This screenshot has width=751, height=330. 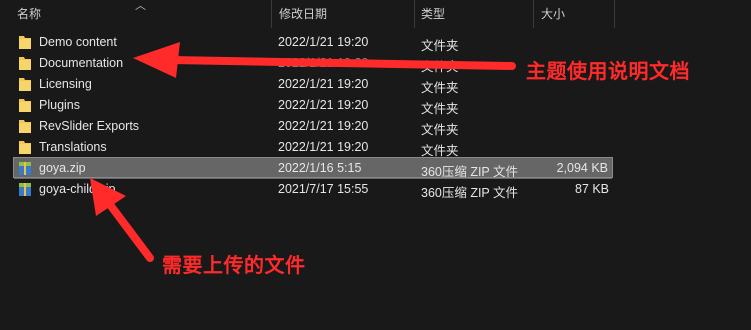 What do you see at coordinates (375, 42) in the screenshot?
I see `file-row: Demo content 2022/1/21 19:20 文件夹` at bounding box center [375, 42].